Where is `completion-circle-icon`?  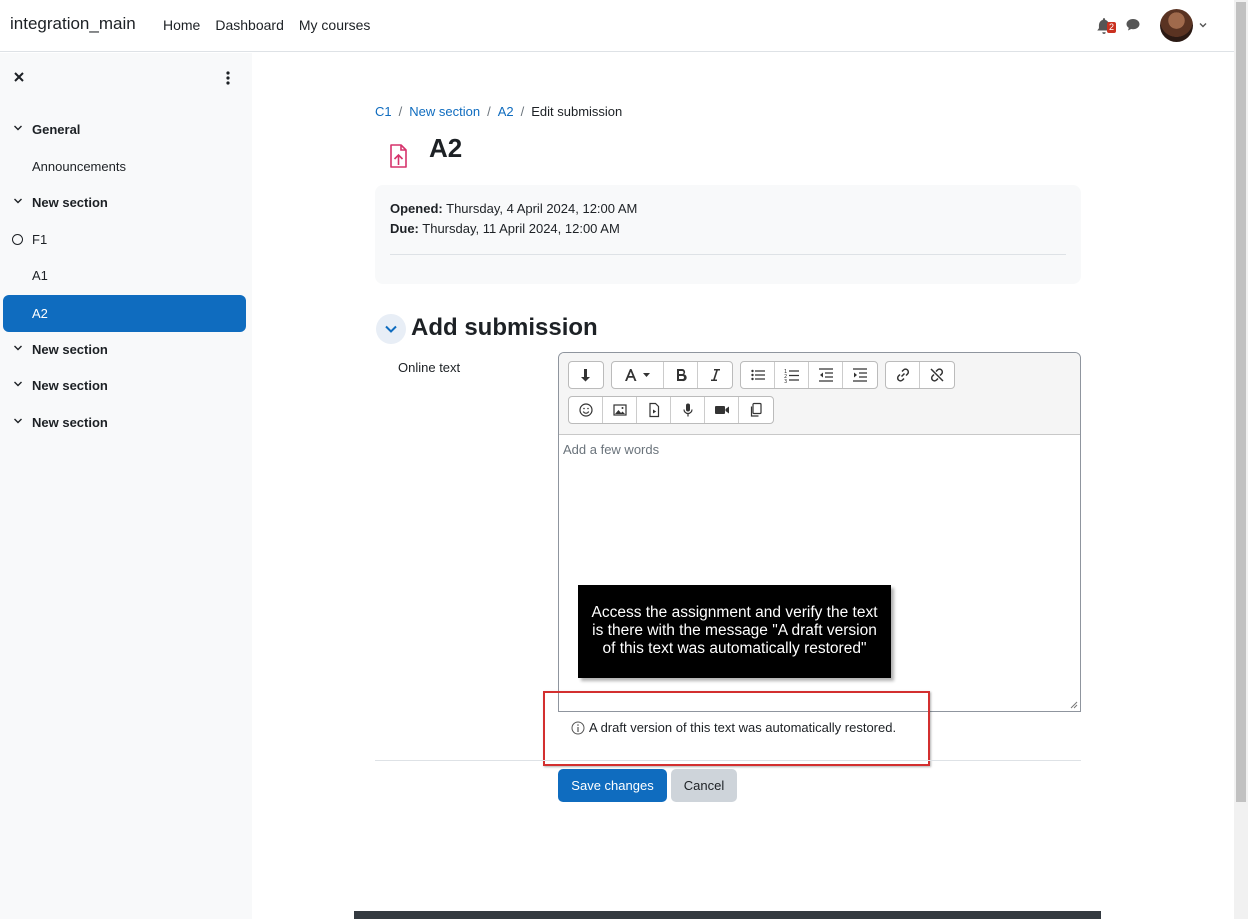 completion-circle-icon is located at coordinates (17, 239).